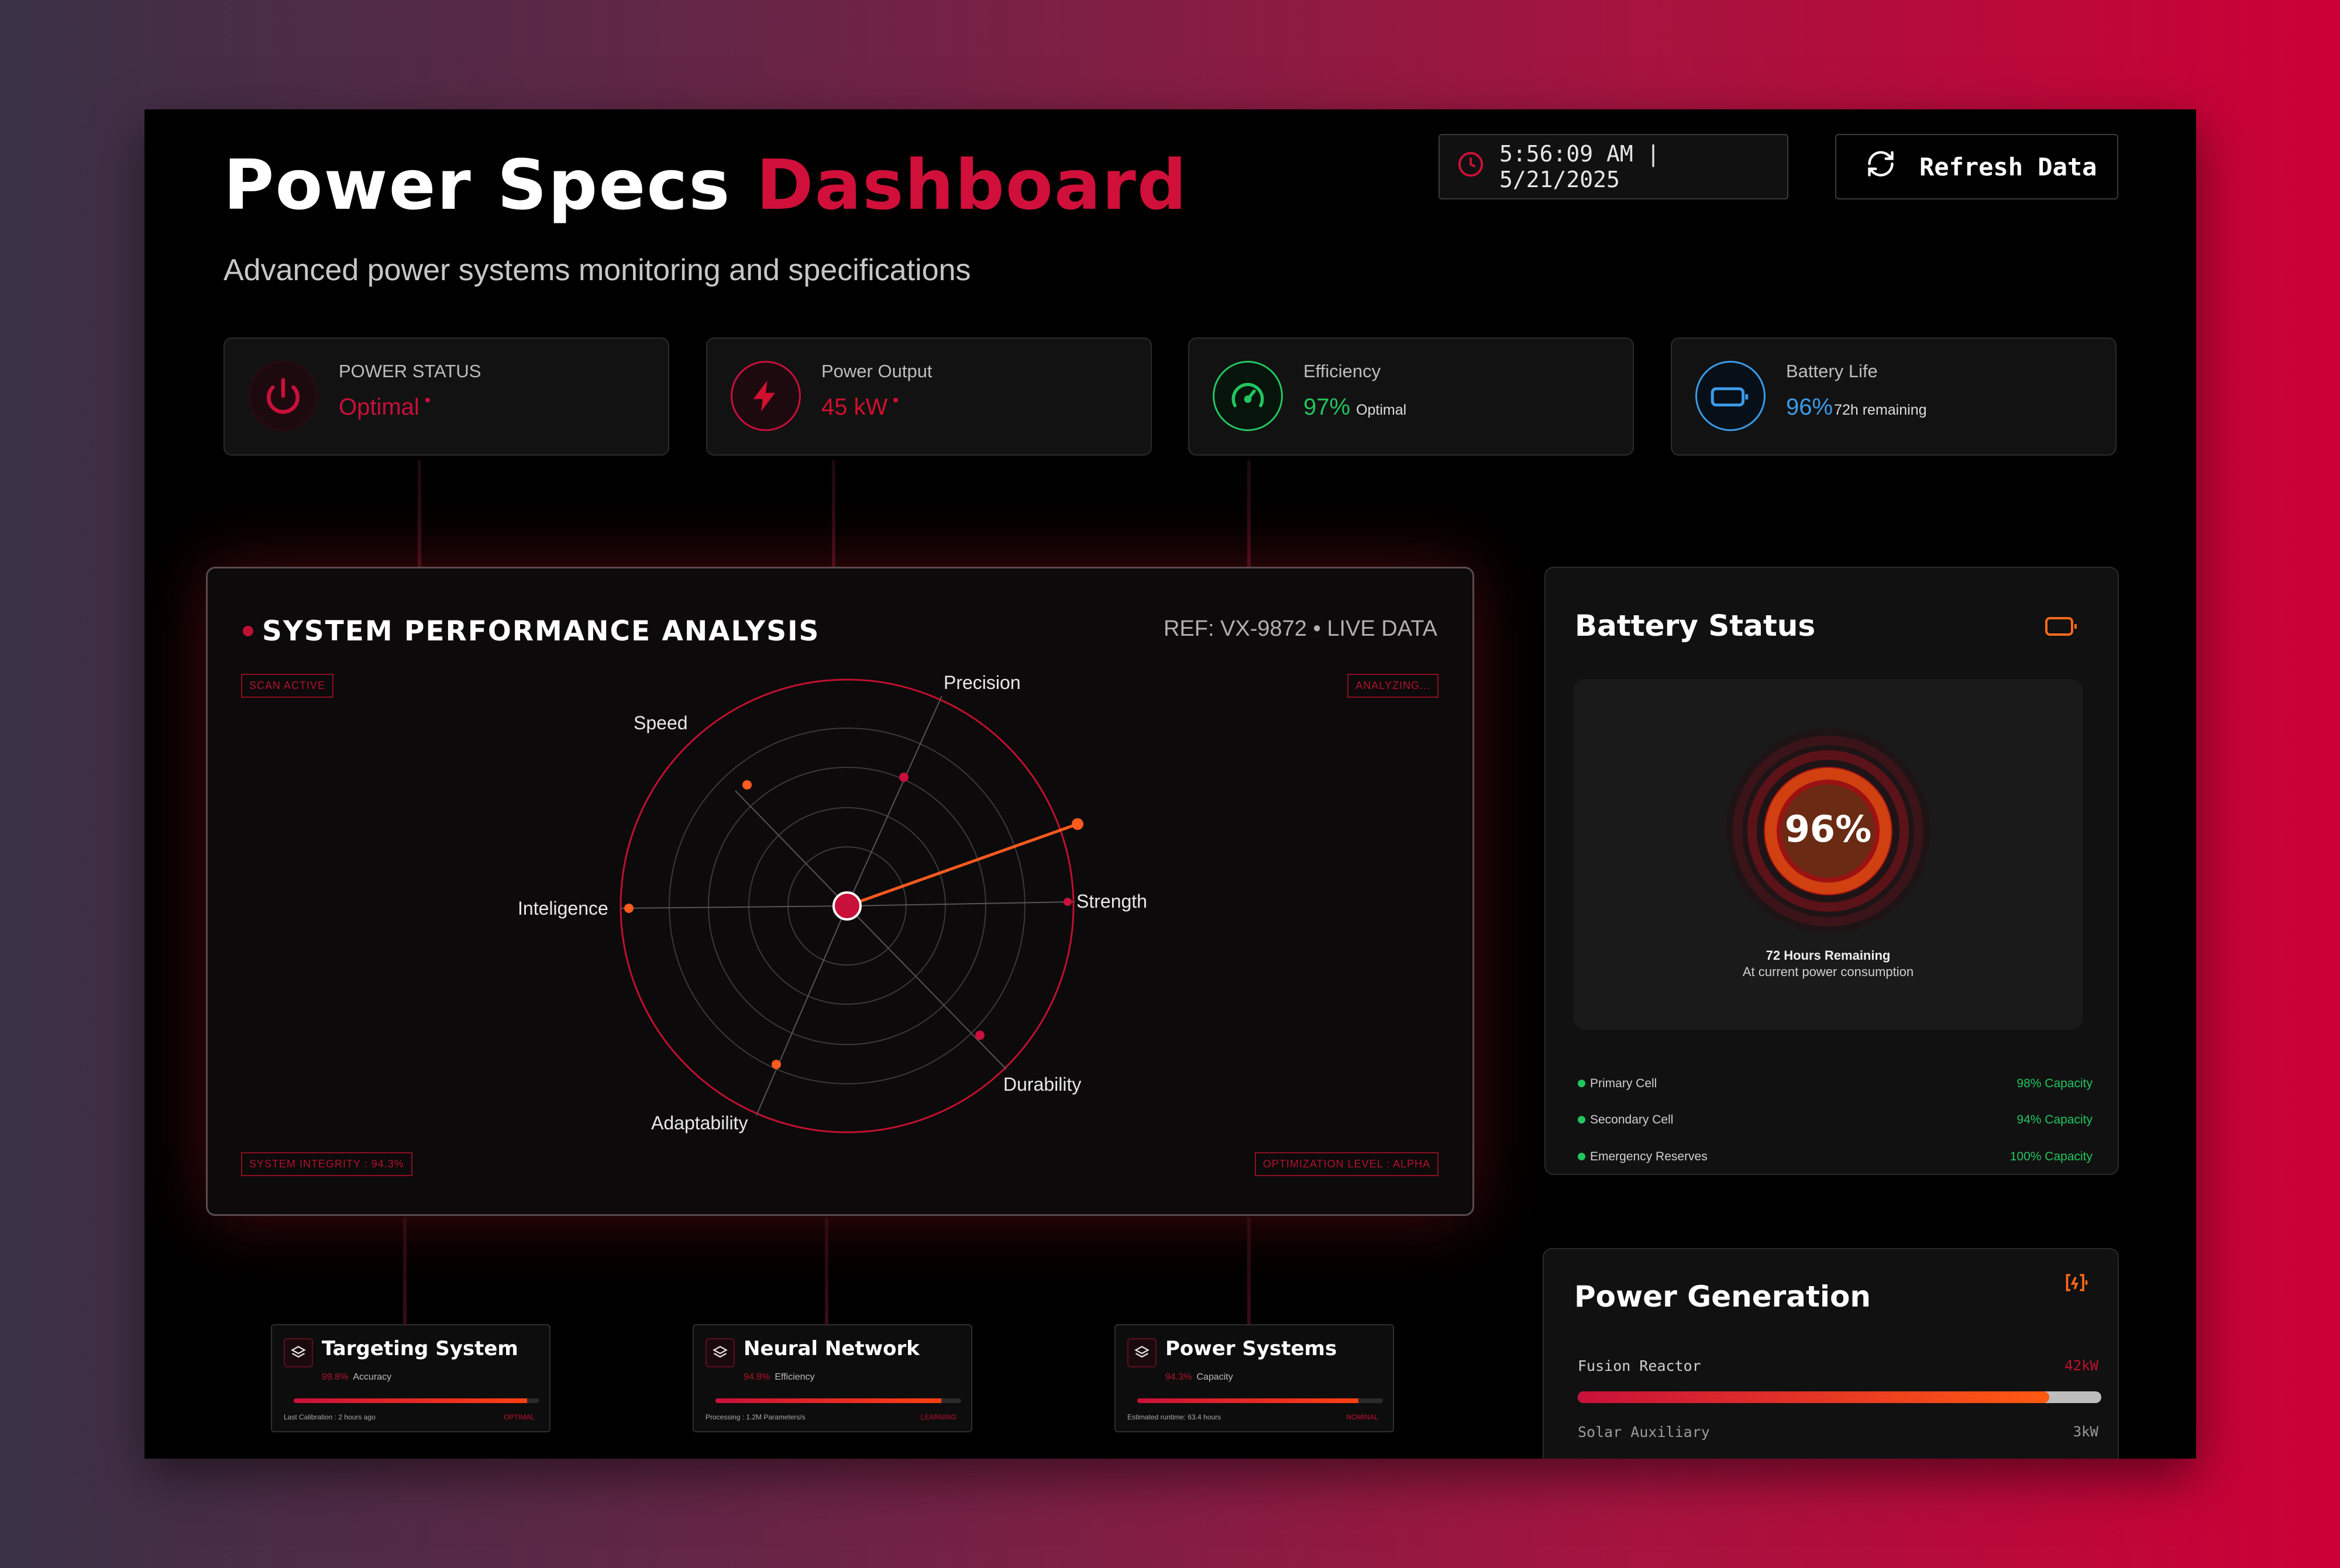 The width and height of the screenshot is (2340, 1568). I want to click on stat-card-power-status: POWER STATUS Optimal, so click(446, 397).